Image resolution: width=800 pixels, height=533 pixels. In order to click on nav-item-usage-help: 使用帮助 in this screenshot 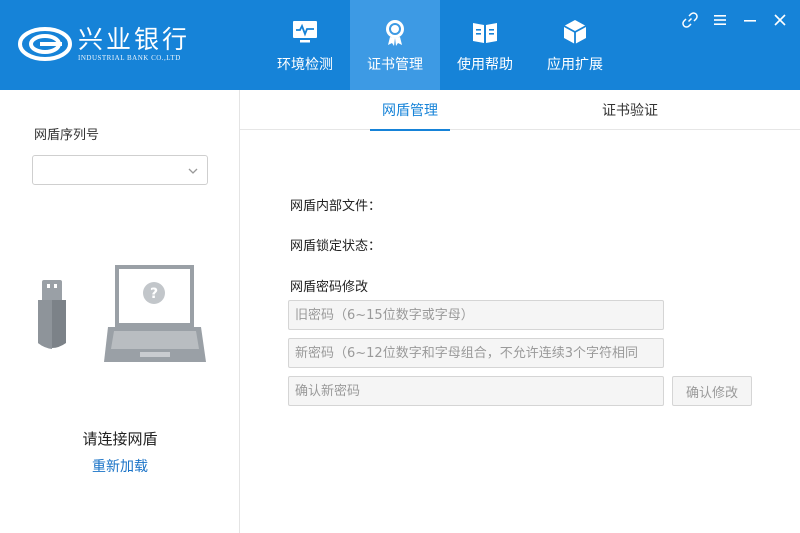, I will do `click(485, 45)`.